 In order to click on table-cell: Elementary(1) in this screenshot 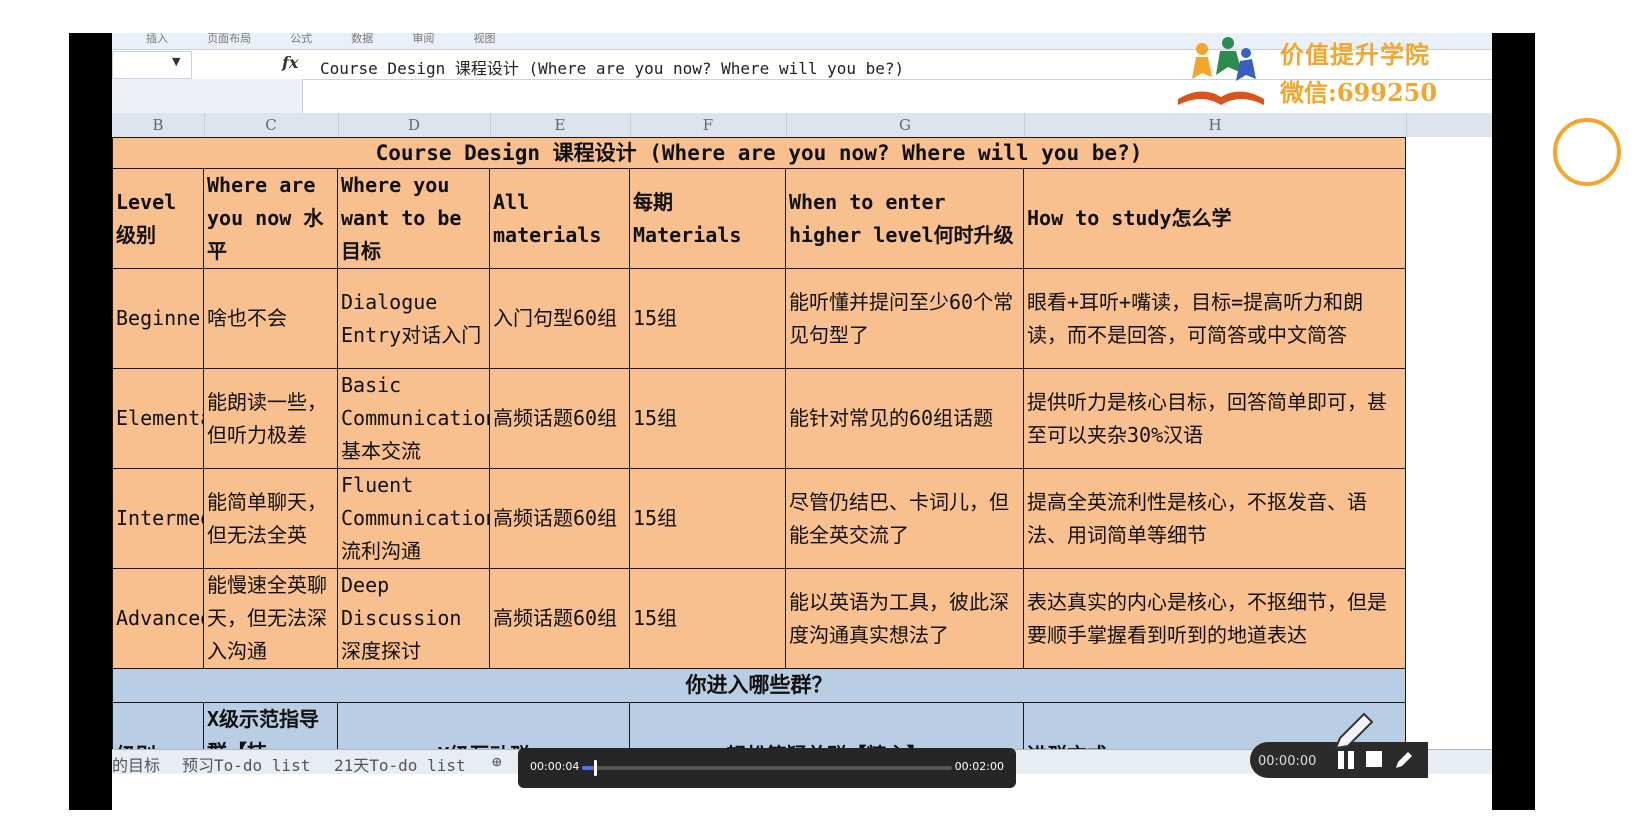, I will do `click(158, 419)`.